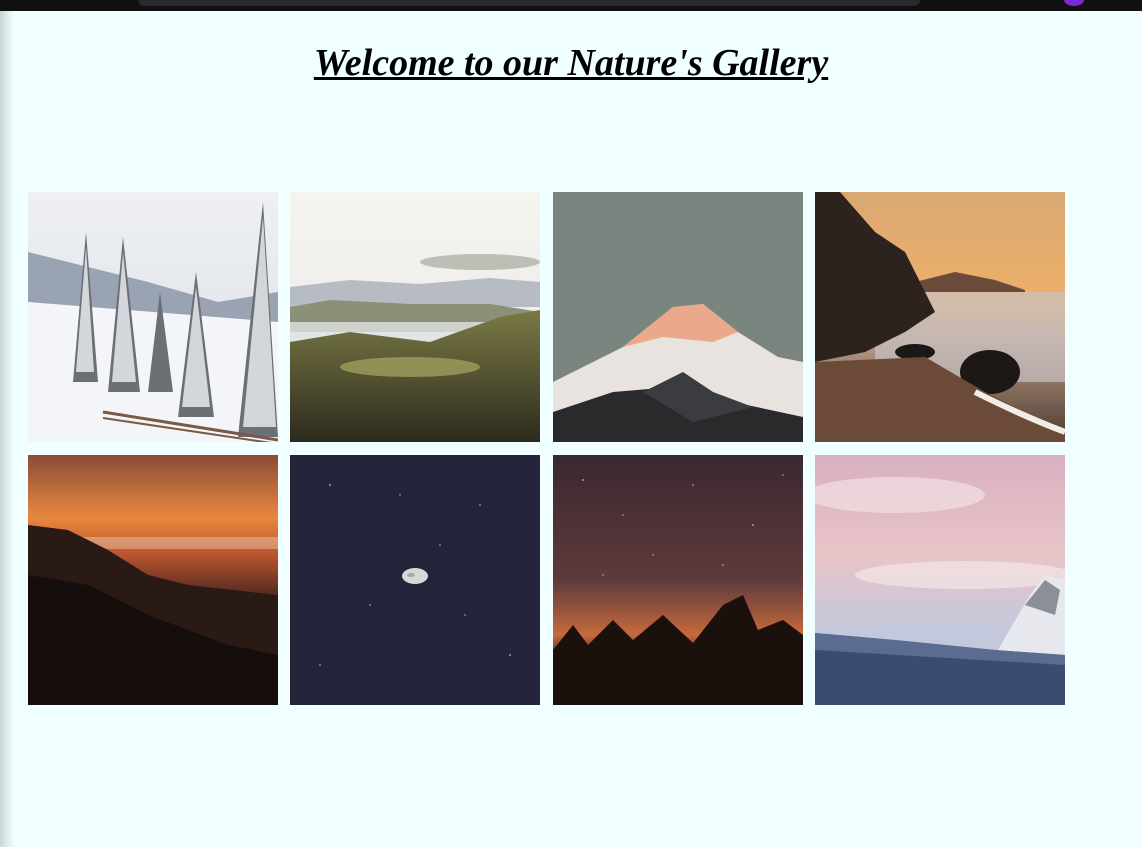 The image size is (1142, 847). I want to click on snowy-forest-image, so click(153, 317).